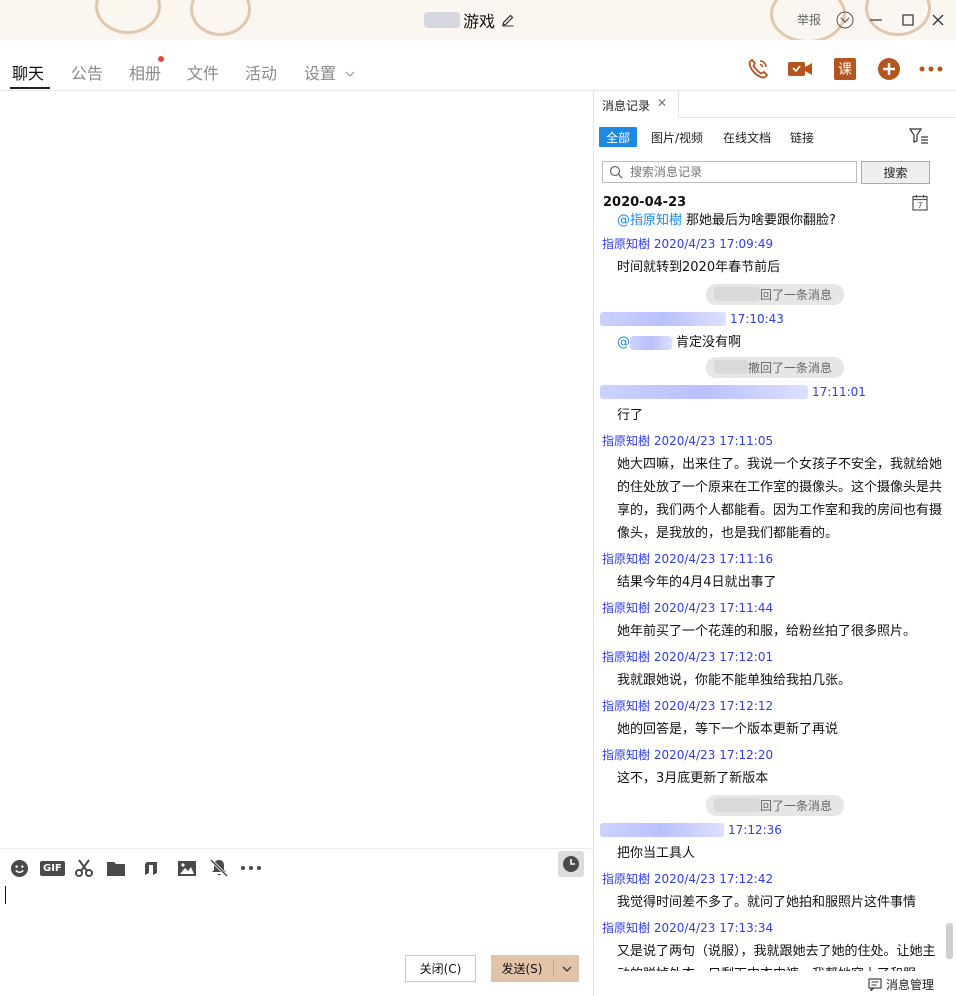  What do you see at coordinates (649, 220) in the screenshot?
I see `mention: @指原知樹` at bounding box center [649, 220].